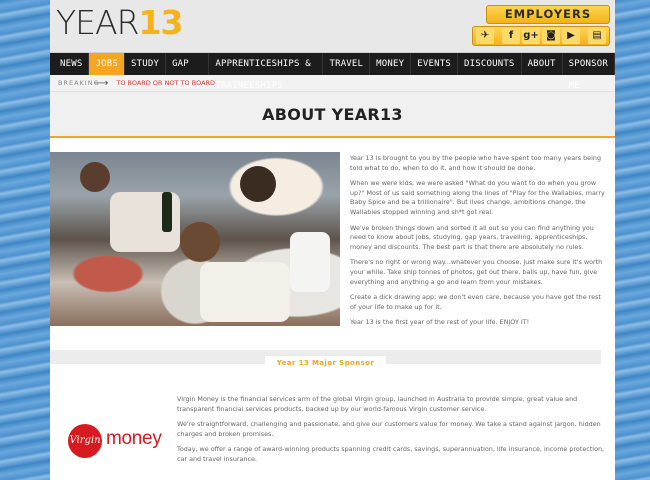  What do you see at coordinates (165, 83) in the screenshot?
I see `breaking-headline-link: TO BOARD OR NOT TO BOARD` at bounding box center [165, 83].